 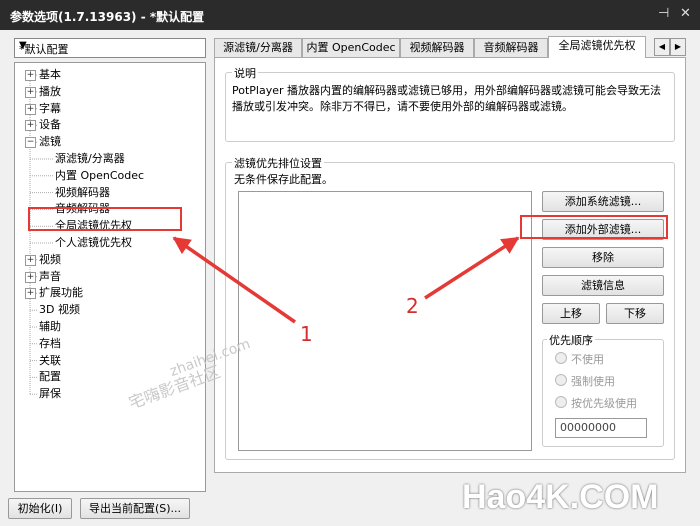 I want to click on priority-order-title: 优先顺序, so click(x=571, y=340).